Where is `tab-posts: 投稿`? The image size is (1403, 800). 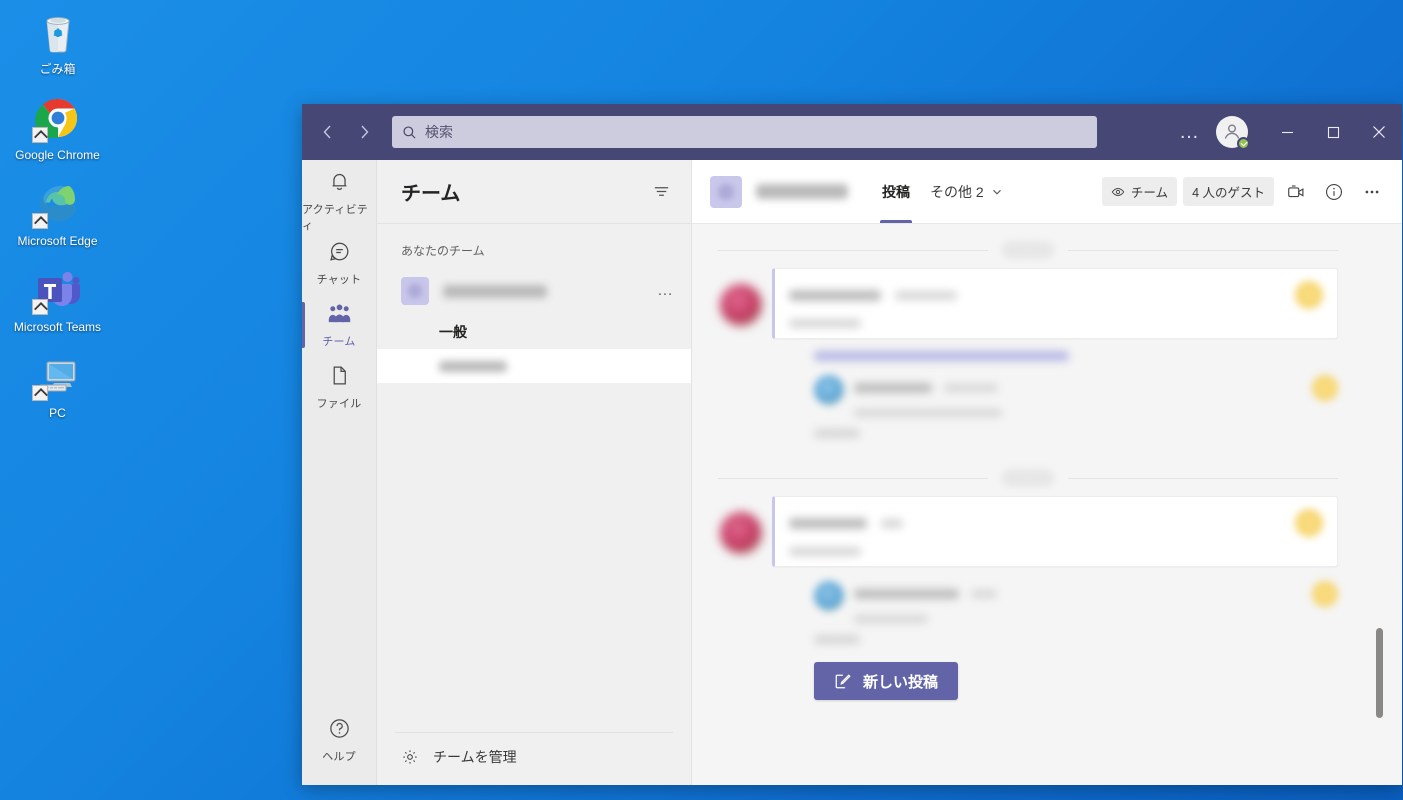 tab-posts: 投稿 is located at coordinates (896, 191).